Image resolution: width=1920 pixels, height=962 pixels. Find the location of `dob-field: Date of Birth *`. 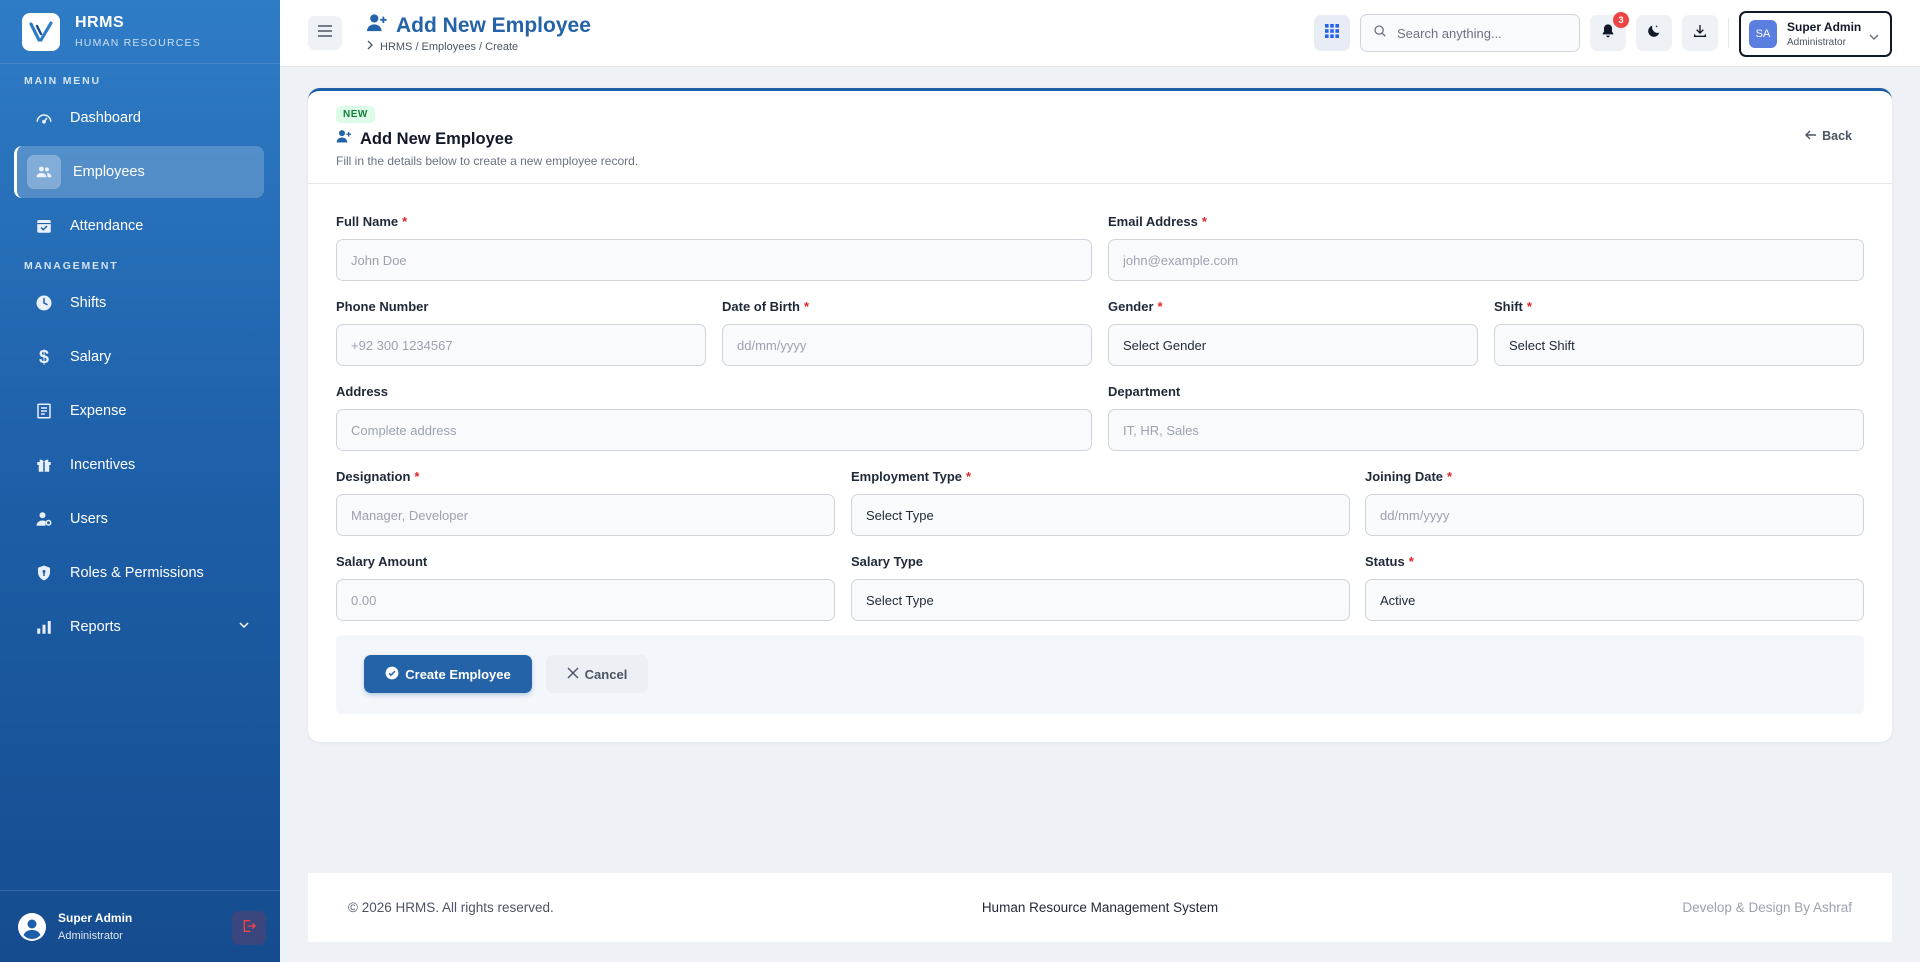

dob-field: Date of Birth * is located at coordinates (907, 332).